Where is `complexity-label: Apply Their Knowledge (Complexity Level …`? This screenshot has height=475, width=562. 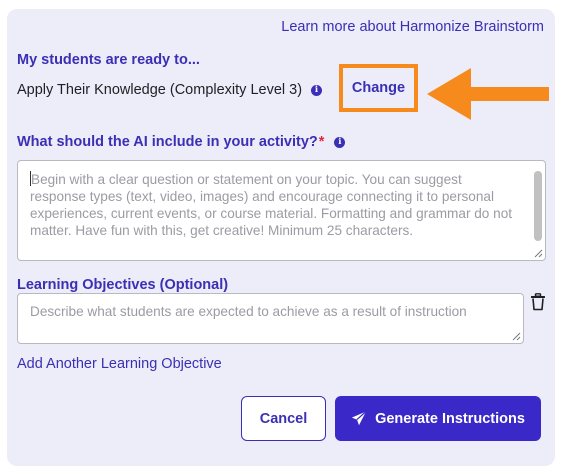
complexity-label: Apply Their Knowledge (Complexity Level … is located at coordinates (160, 90).